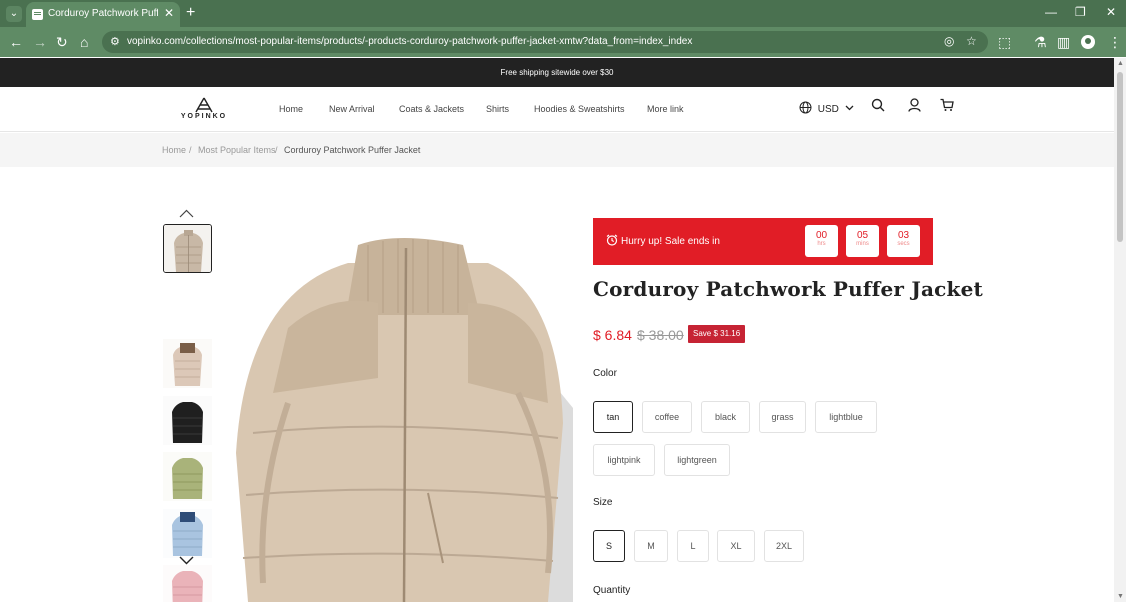 The height and width of the screenshot is (602, 1126). Describe the element at coordinates (670, 241) in the screenshot. I see `sale-text: Hurry up! Sale ends in` at that location.